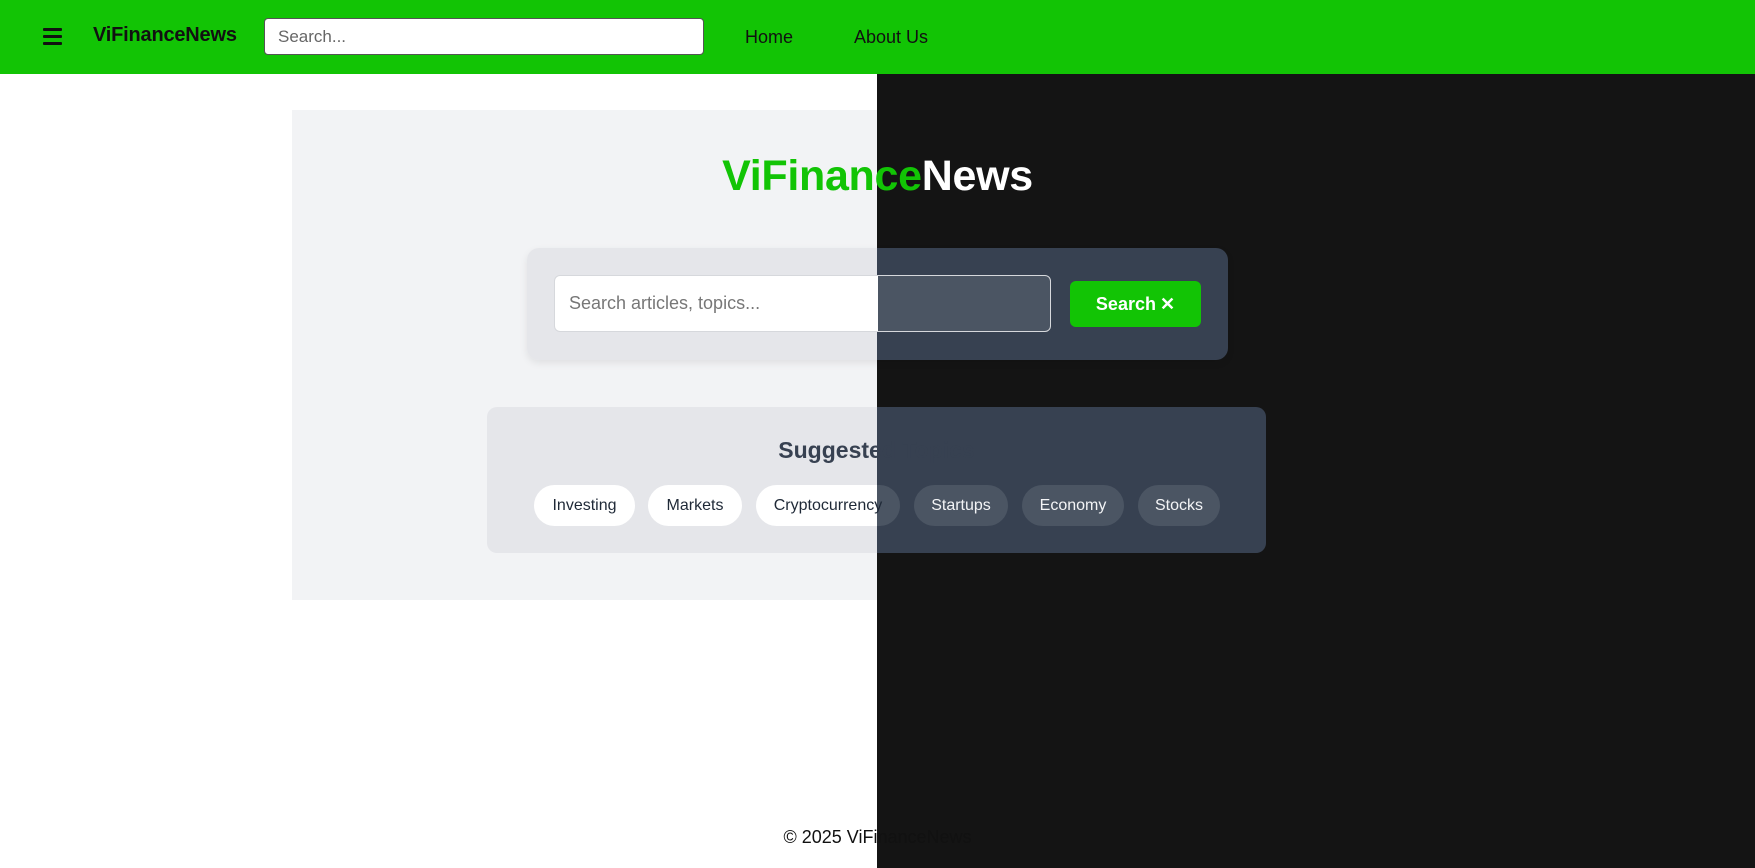 This screenshot has width=1755, height=868. Describe the element at coordinates (1125, 303) in the screenshot. I see `search-button-label: Search` at that location.